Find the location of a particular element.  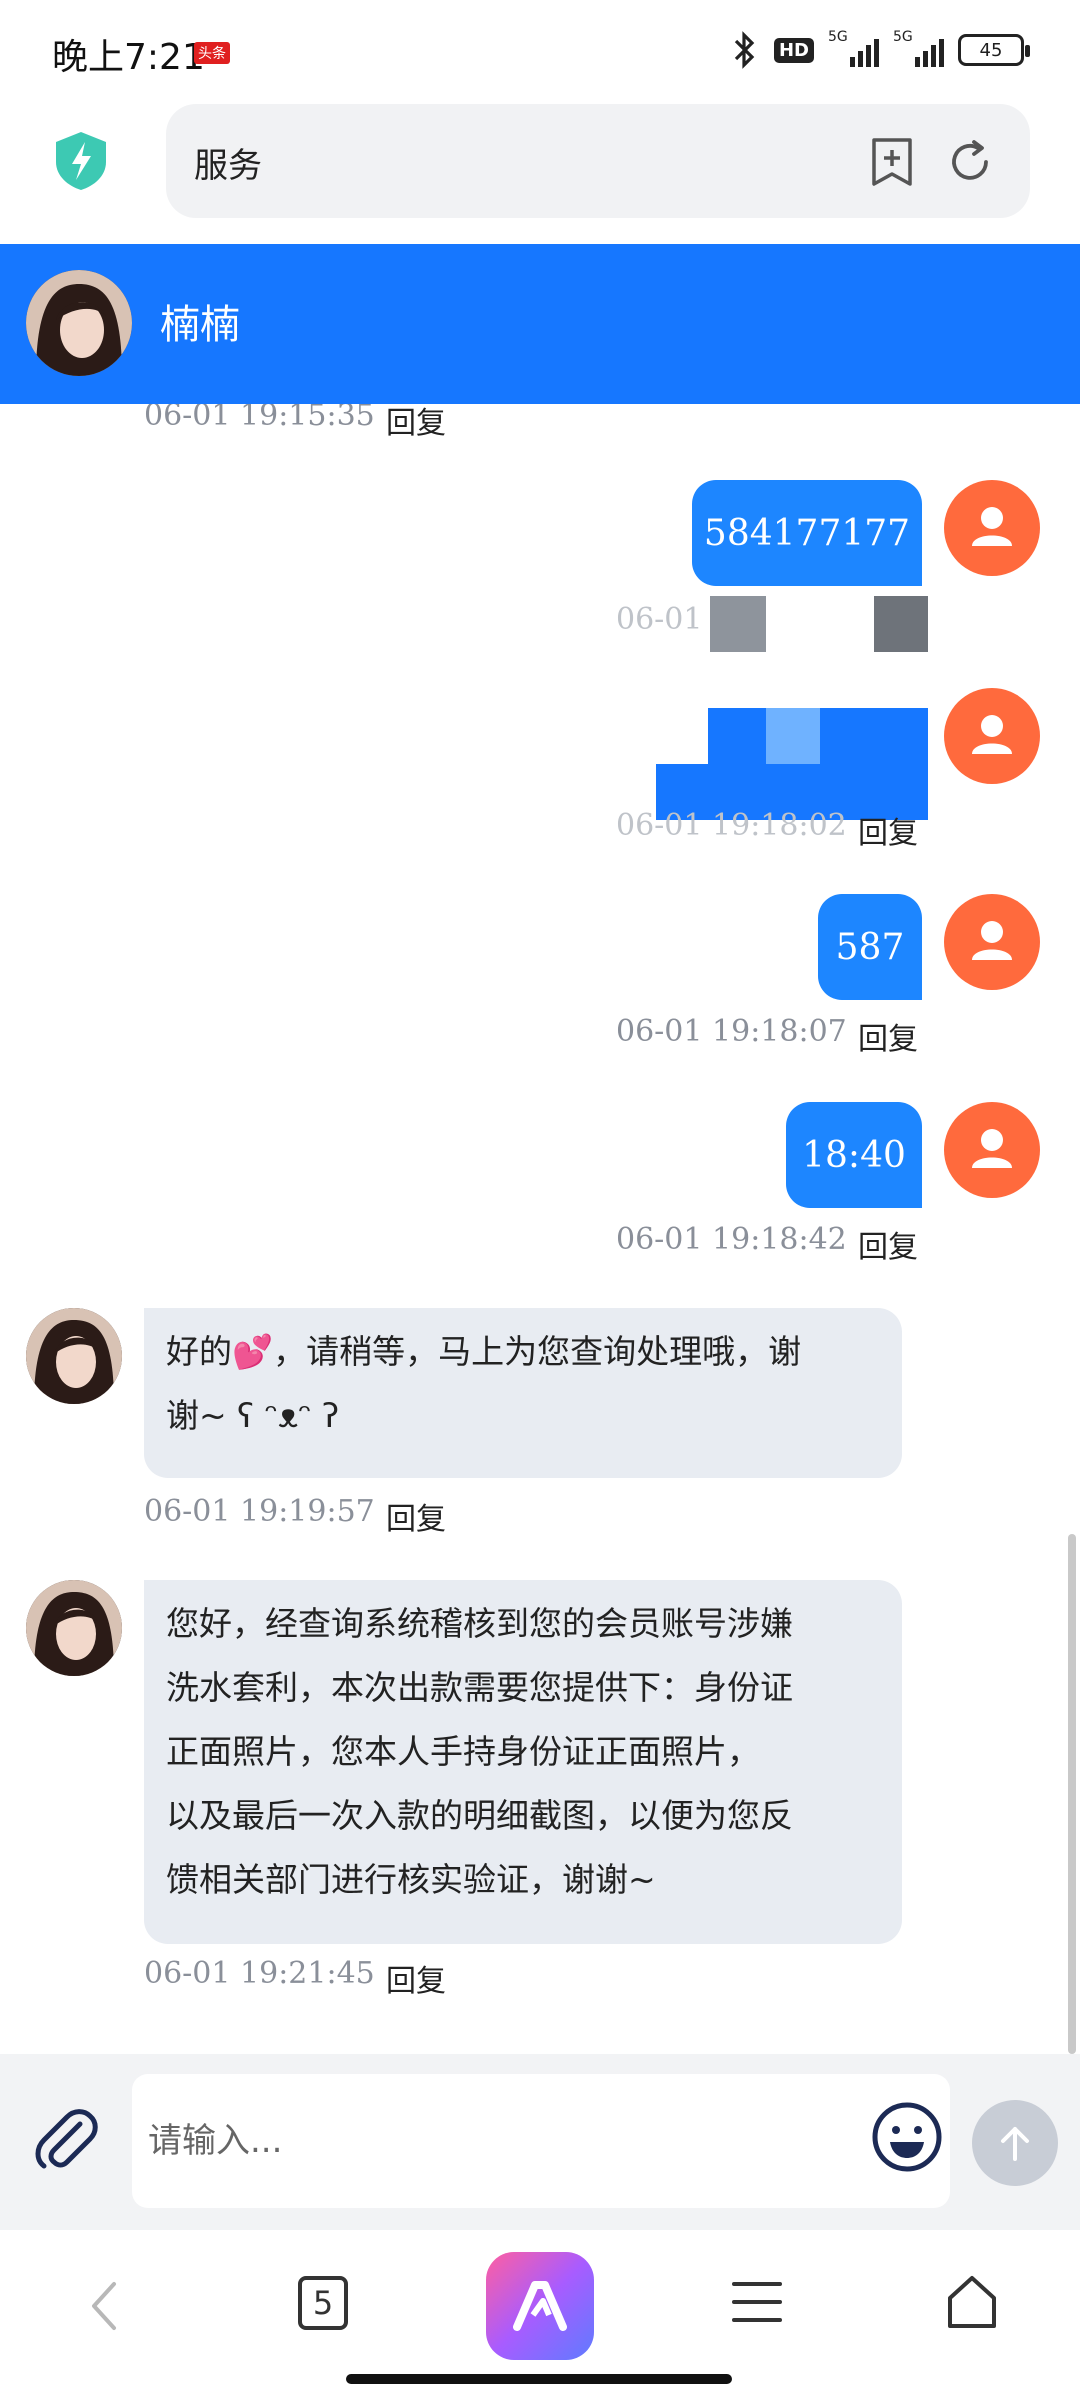

message-timestamp: 06-01 19:18:02 is located at coordinates (731, 825).